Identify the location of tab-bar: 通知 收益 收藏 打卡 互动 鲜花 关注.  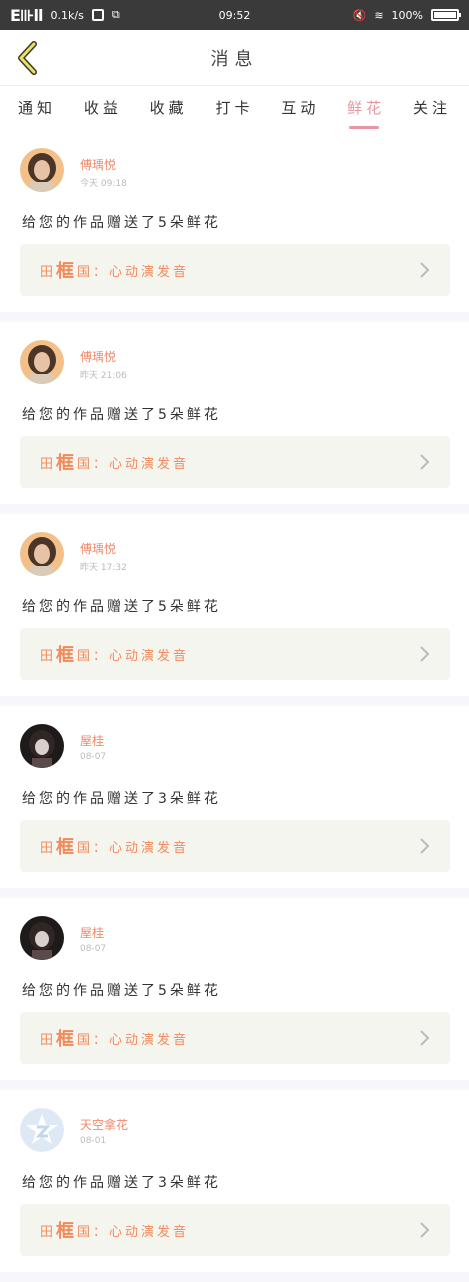
(234, 108).